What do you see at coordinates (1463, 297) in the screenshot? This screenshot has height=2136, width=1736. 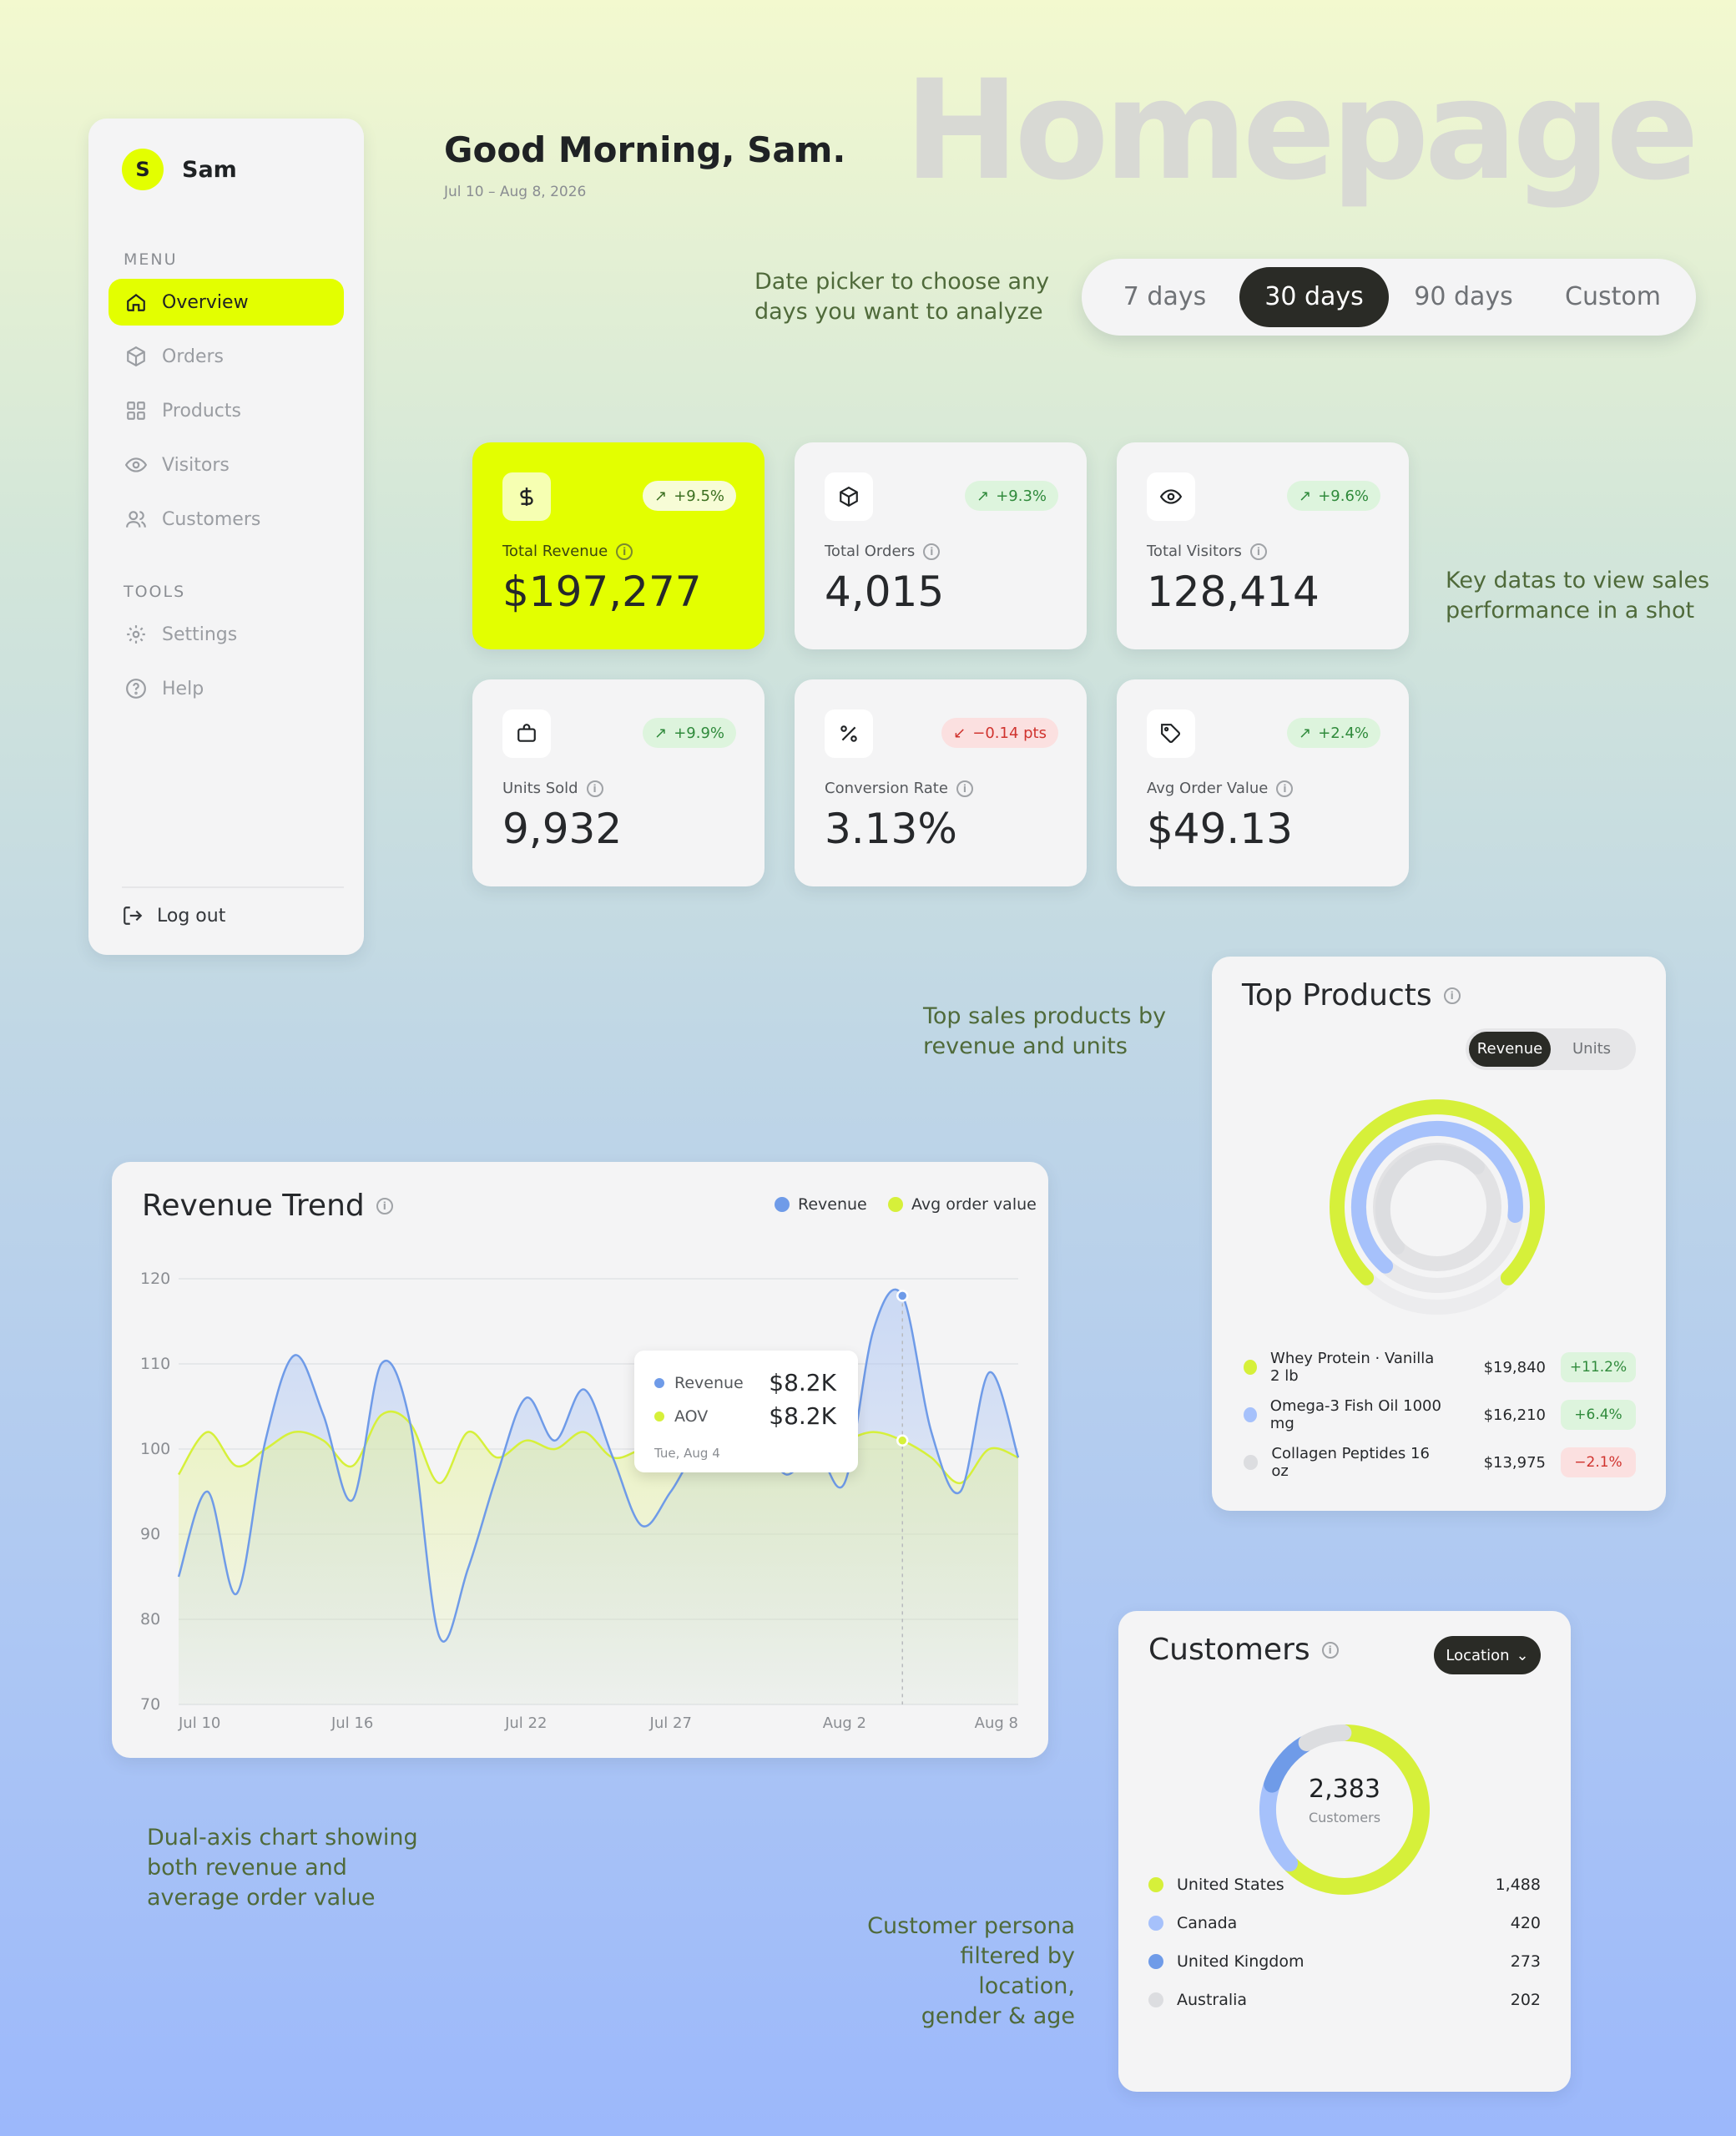 I see `range-option-90-days: 90 days` at bounding box center [1463, 297].